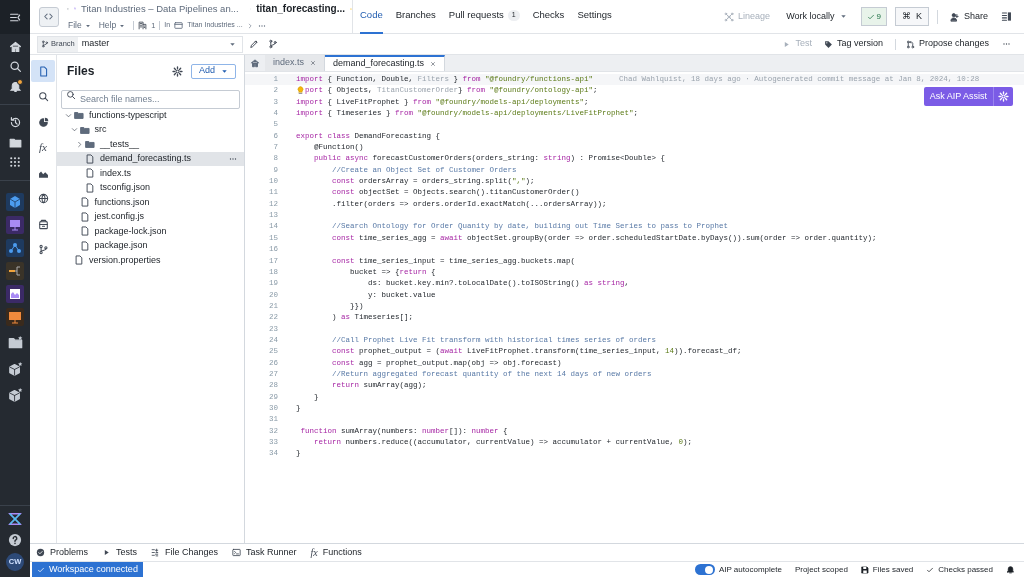  Describe the element at coordinates (15, 248) in the screenshot. I see `network-app-icon` at that location.